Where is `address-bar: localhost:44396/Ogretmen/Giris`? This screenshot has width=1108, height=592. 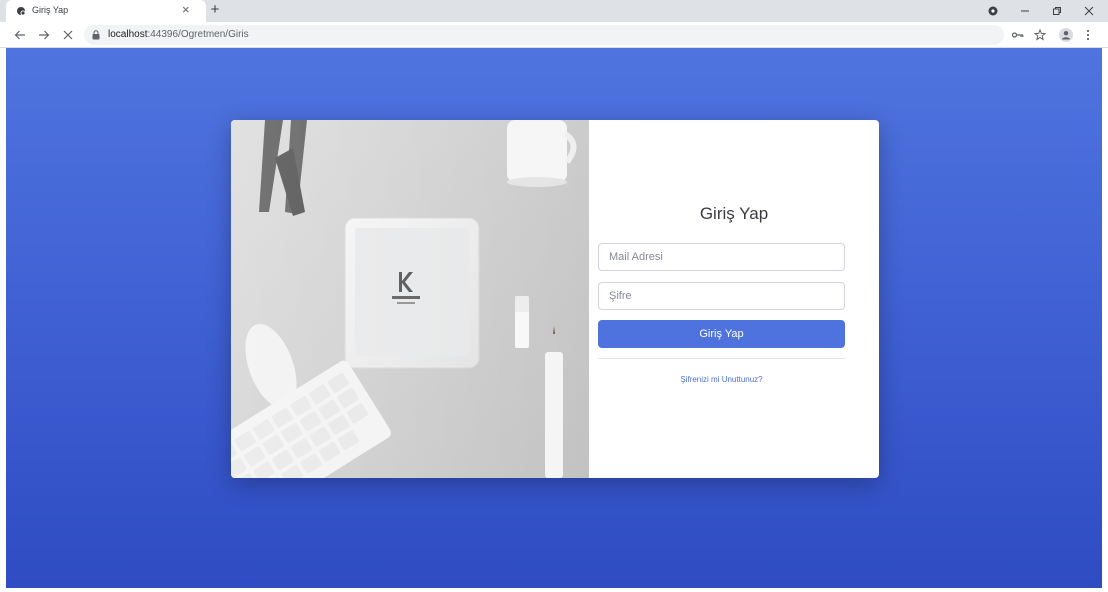 address-bar: localhost:44396/Ogretmen/Giris is located at coordinates (544, 35).